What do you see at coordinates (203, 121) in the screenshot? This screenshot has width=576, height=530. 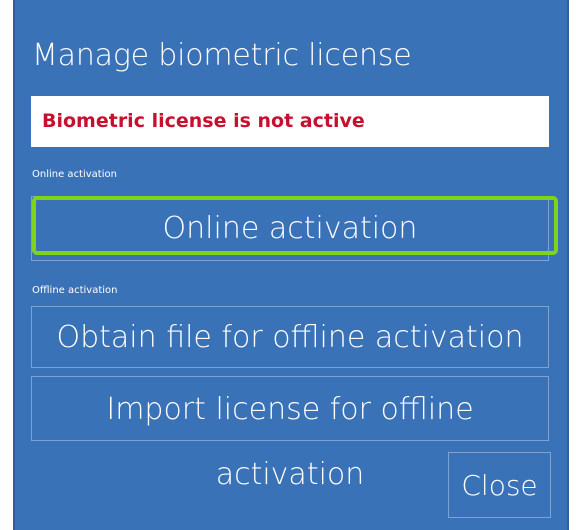 I see `license-status-text: Biometric license is not active` at bounding box center [203, 121].